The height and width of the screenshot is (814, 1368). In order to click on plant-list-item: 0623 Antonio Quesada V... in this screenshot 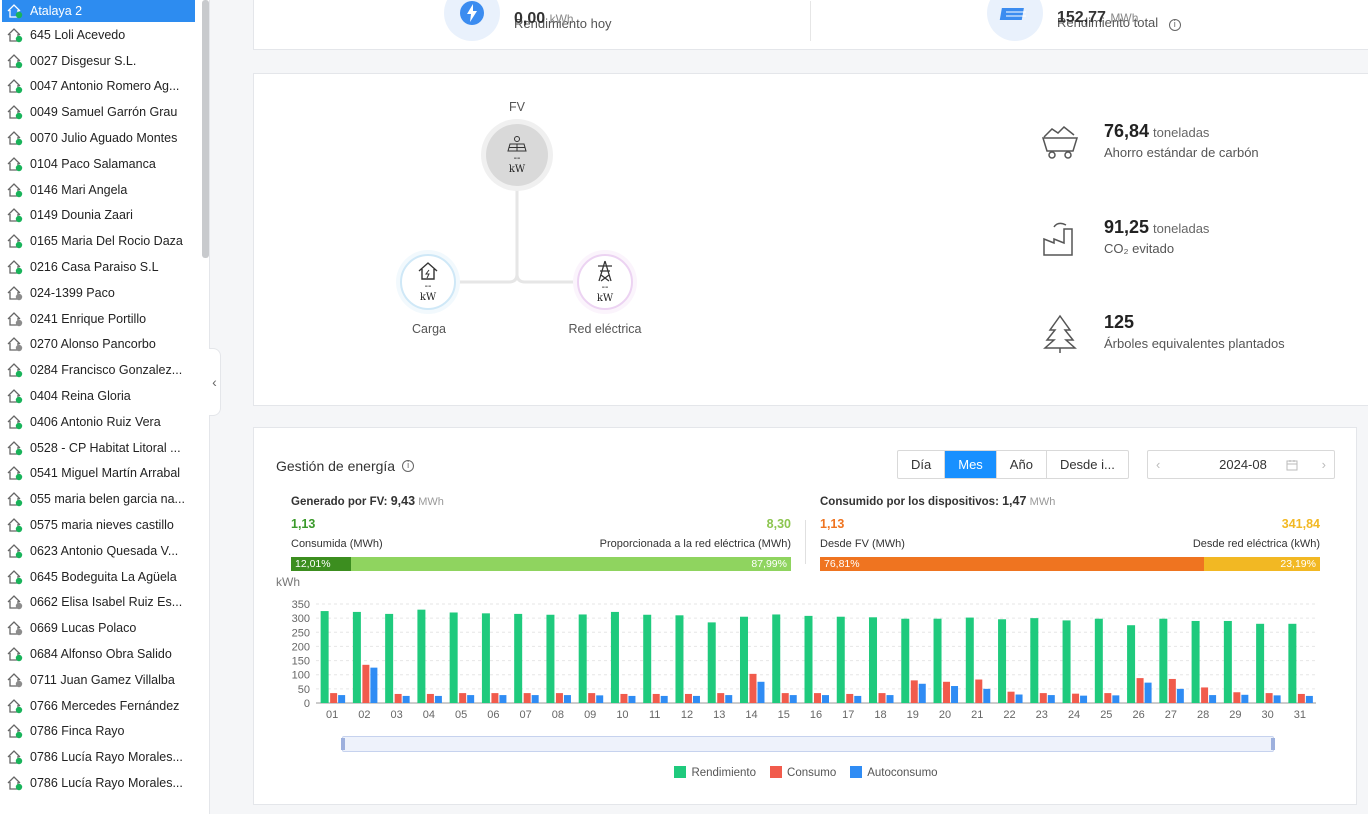, I will do `click(98, 551)`.